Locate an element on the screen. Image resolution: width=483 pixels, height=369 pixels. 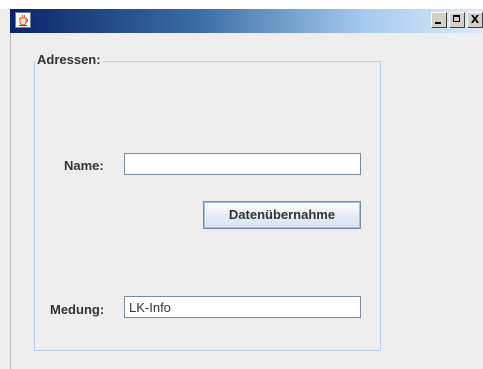
window-controls: X is located at coordinates (457, 20).